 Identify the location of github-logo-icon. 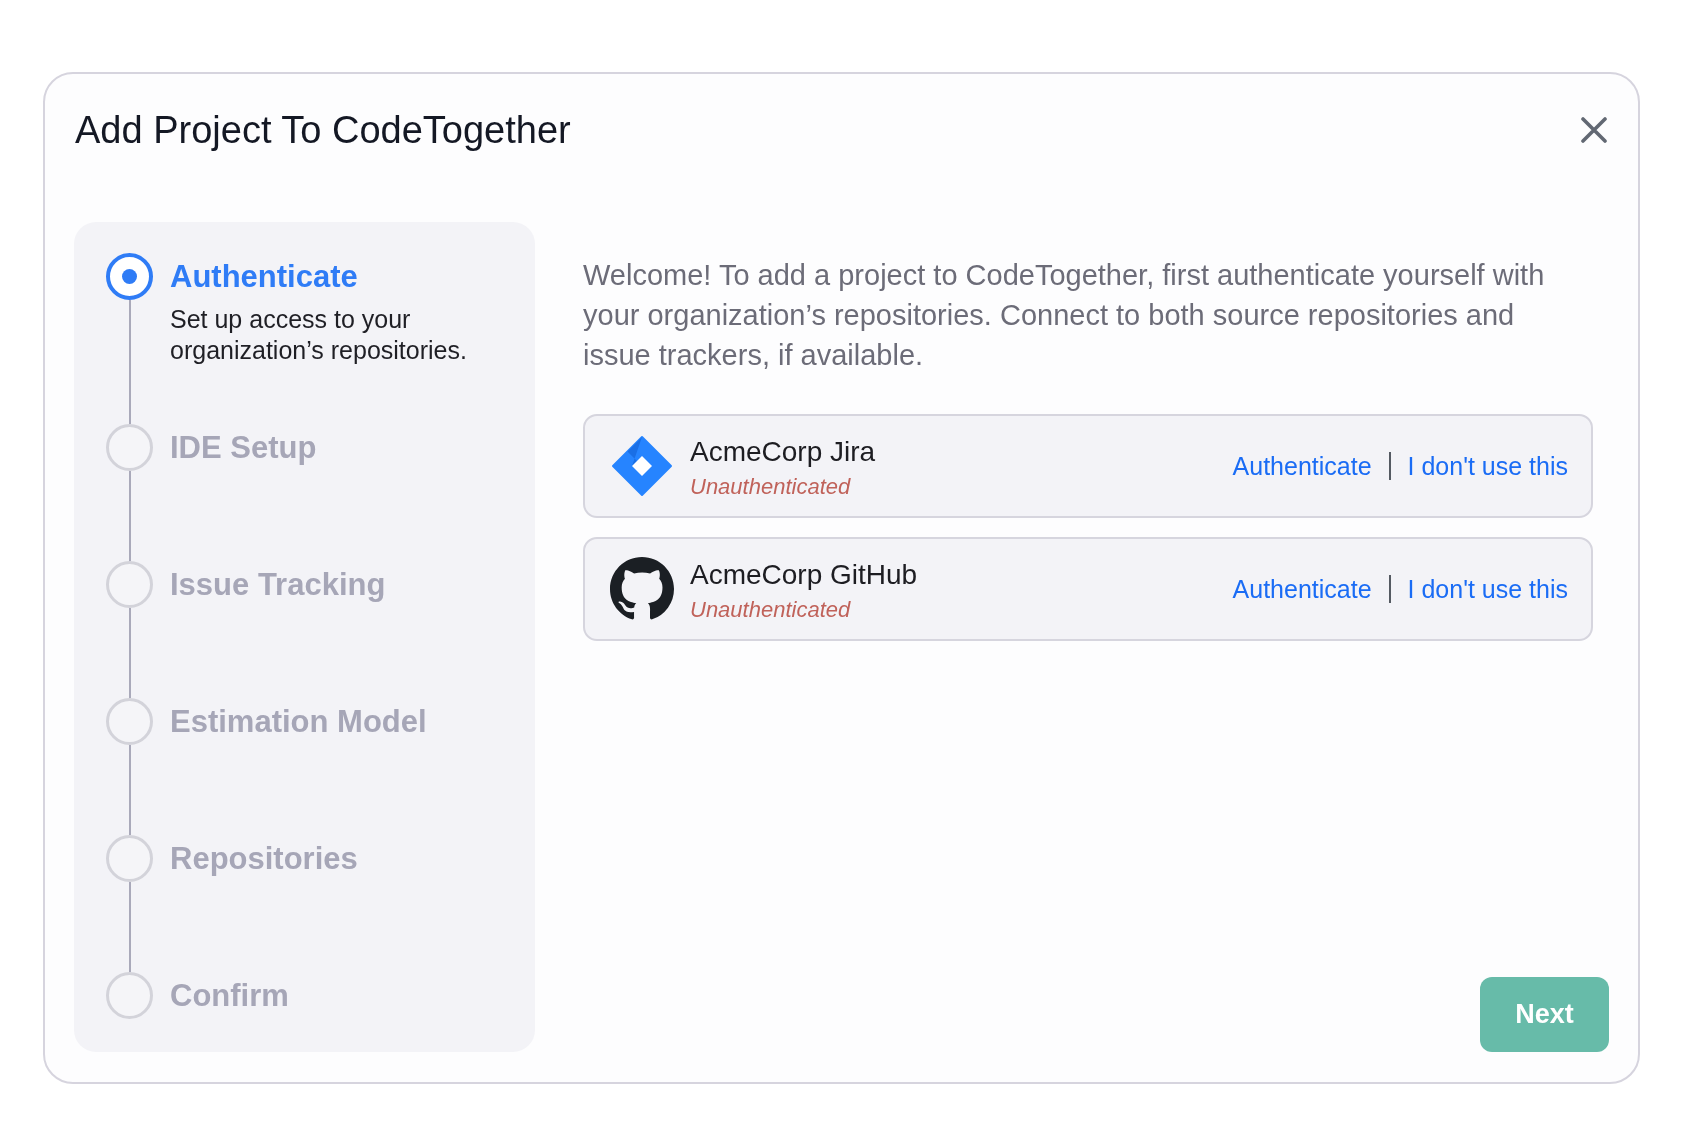
(642, 589).